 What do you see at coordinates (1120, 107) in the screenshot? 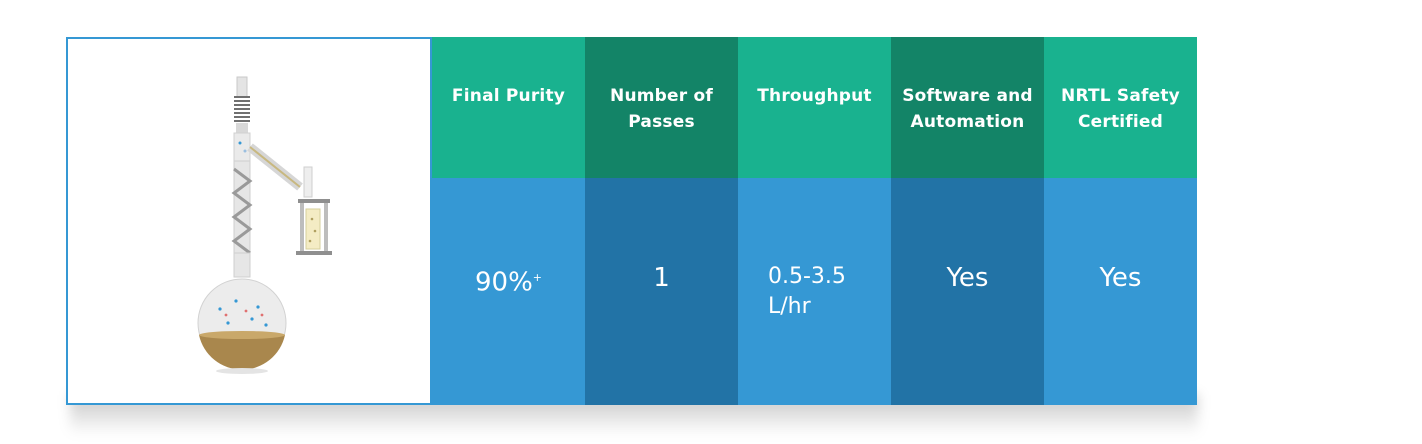
I see `header-nrtl-safety: NRTL Safety Certified` at bounding box center [1120, 107].